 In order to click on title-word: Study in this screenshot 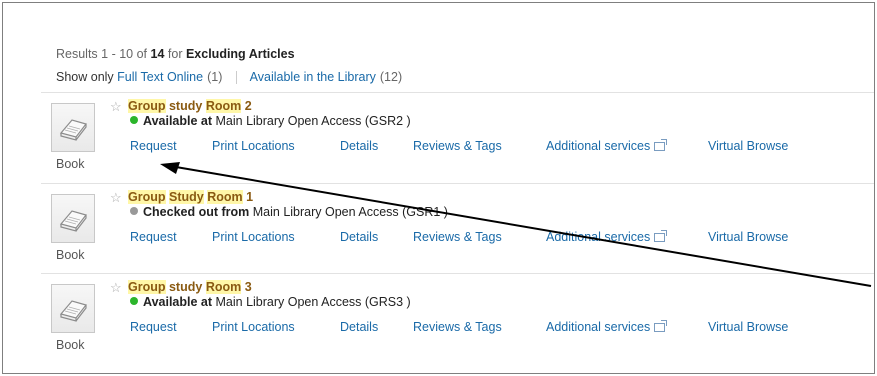, I will do `click(186, 197)`.